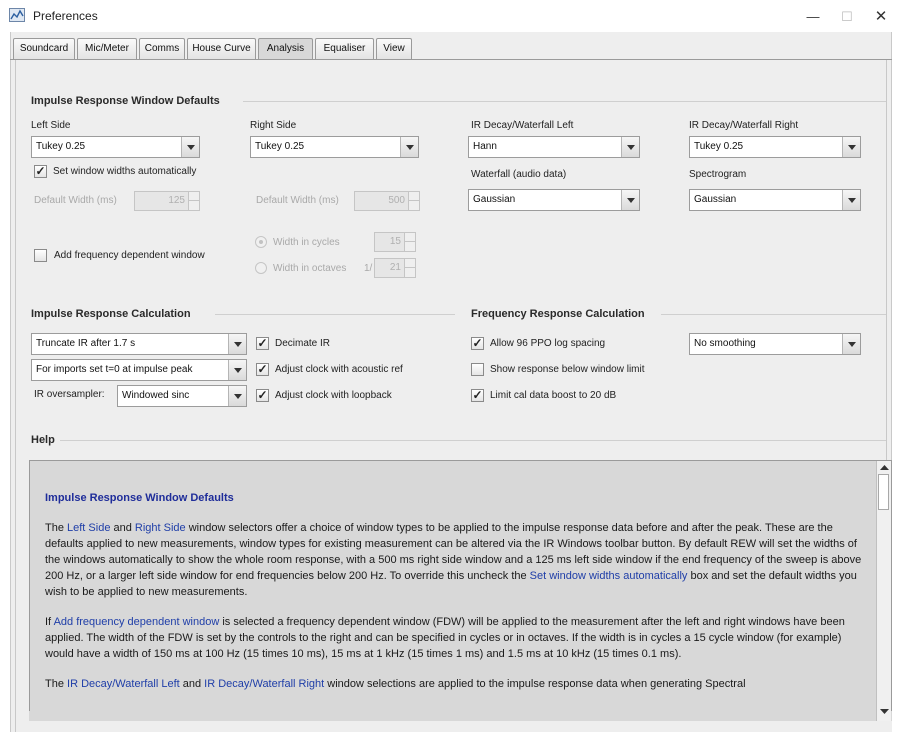 This screenshot has width=902, height=732. I want to click on imports-value: For imports set t=0 at impulse peak, so click(114, 369).